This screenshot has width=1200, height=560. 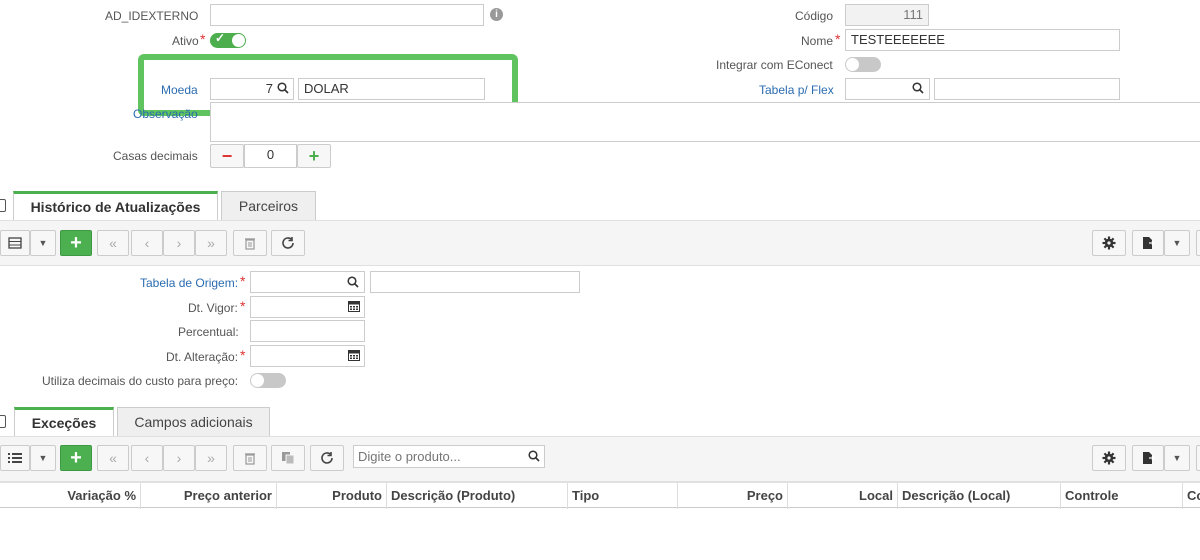 What do you see at coordinates (165, 114) in the screenshot?
I see `observacao-label: Observação` at bounding box center [165, 114].